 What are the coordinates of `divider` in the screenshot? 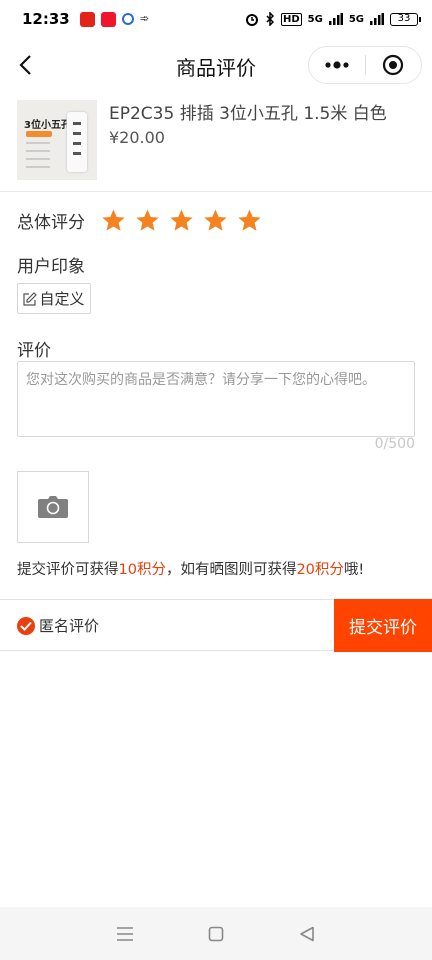 It's located at (216, 191).